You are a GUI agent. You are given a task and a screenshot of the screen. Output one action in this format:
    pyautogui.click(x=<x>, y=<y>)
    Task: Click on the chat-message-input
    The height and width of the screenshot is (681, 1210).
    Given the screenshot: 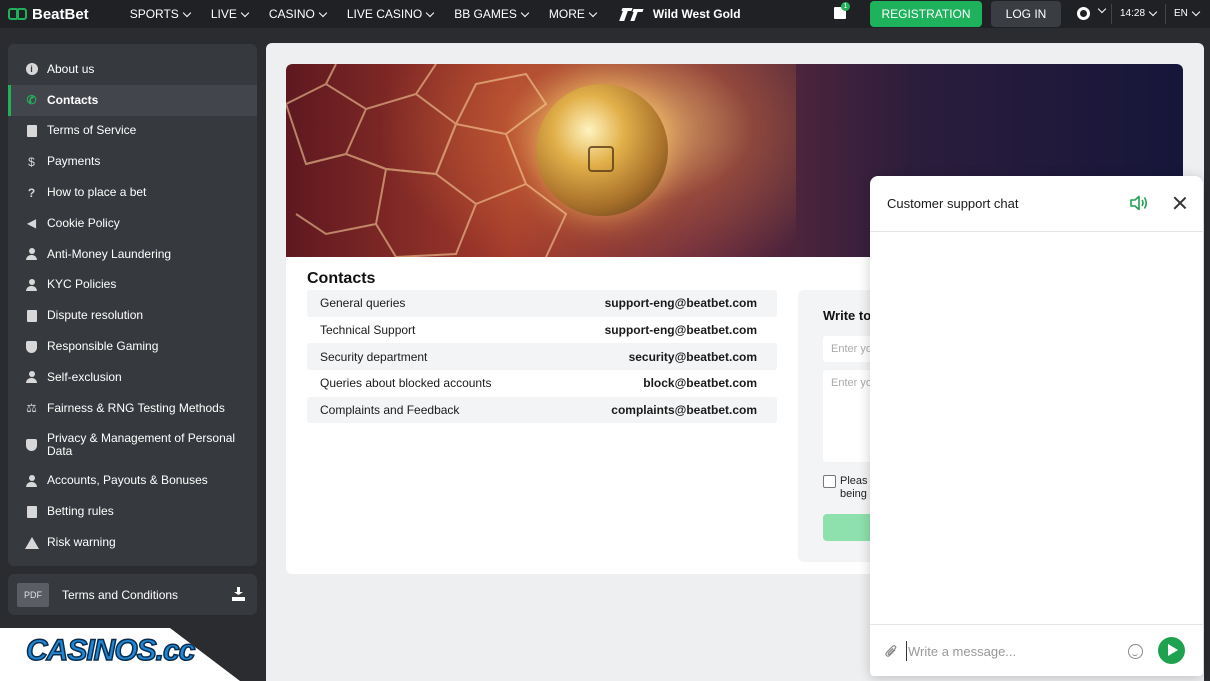 What is the action you would take?
    pyautogui.click(x=1012, y=651)
    